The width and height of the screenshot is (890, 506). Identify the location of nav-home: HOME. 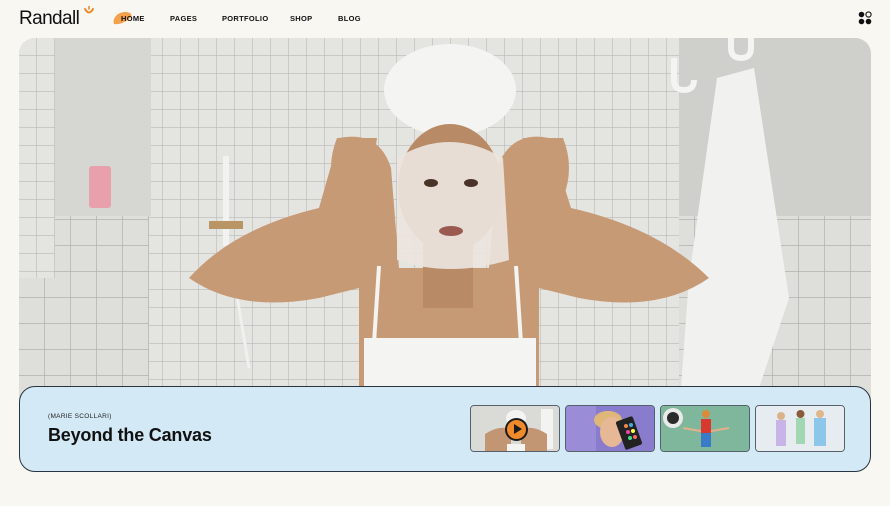
(145, 18).